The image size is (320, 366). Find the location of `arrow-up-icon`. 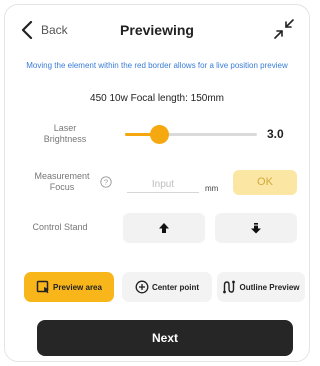

arrow-up-icon is located at coordinates (164, 228).